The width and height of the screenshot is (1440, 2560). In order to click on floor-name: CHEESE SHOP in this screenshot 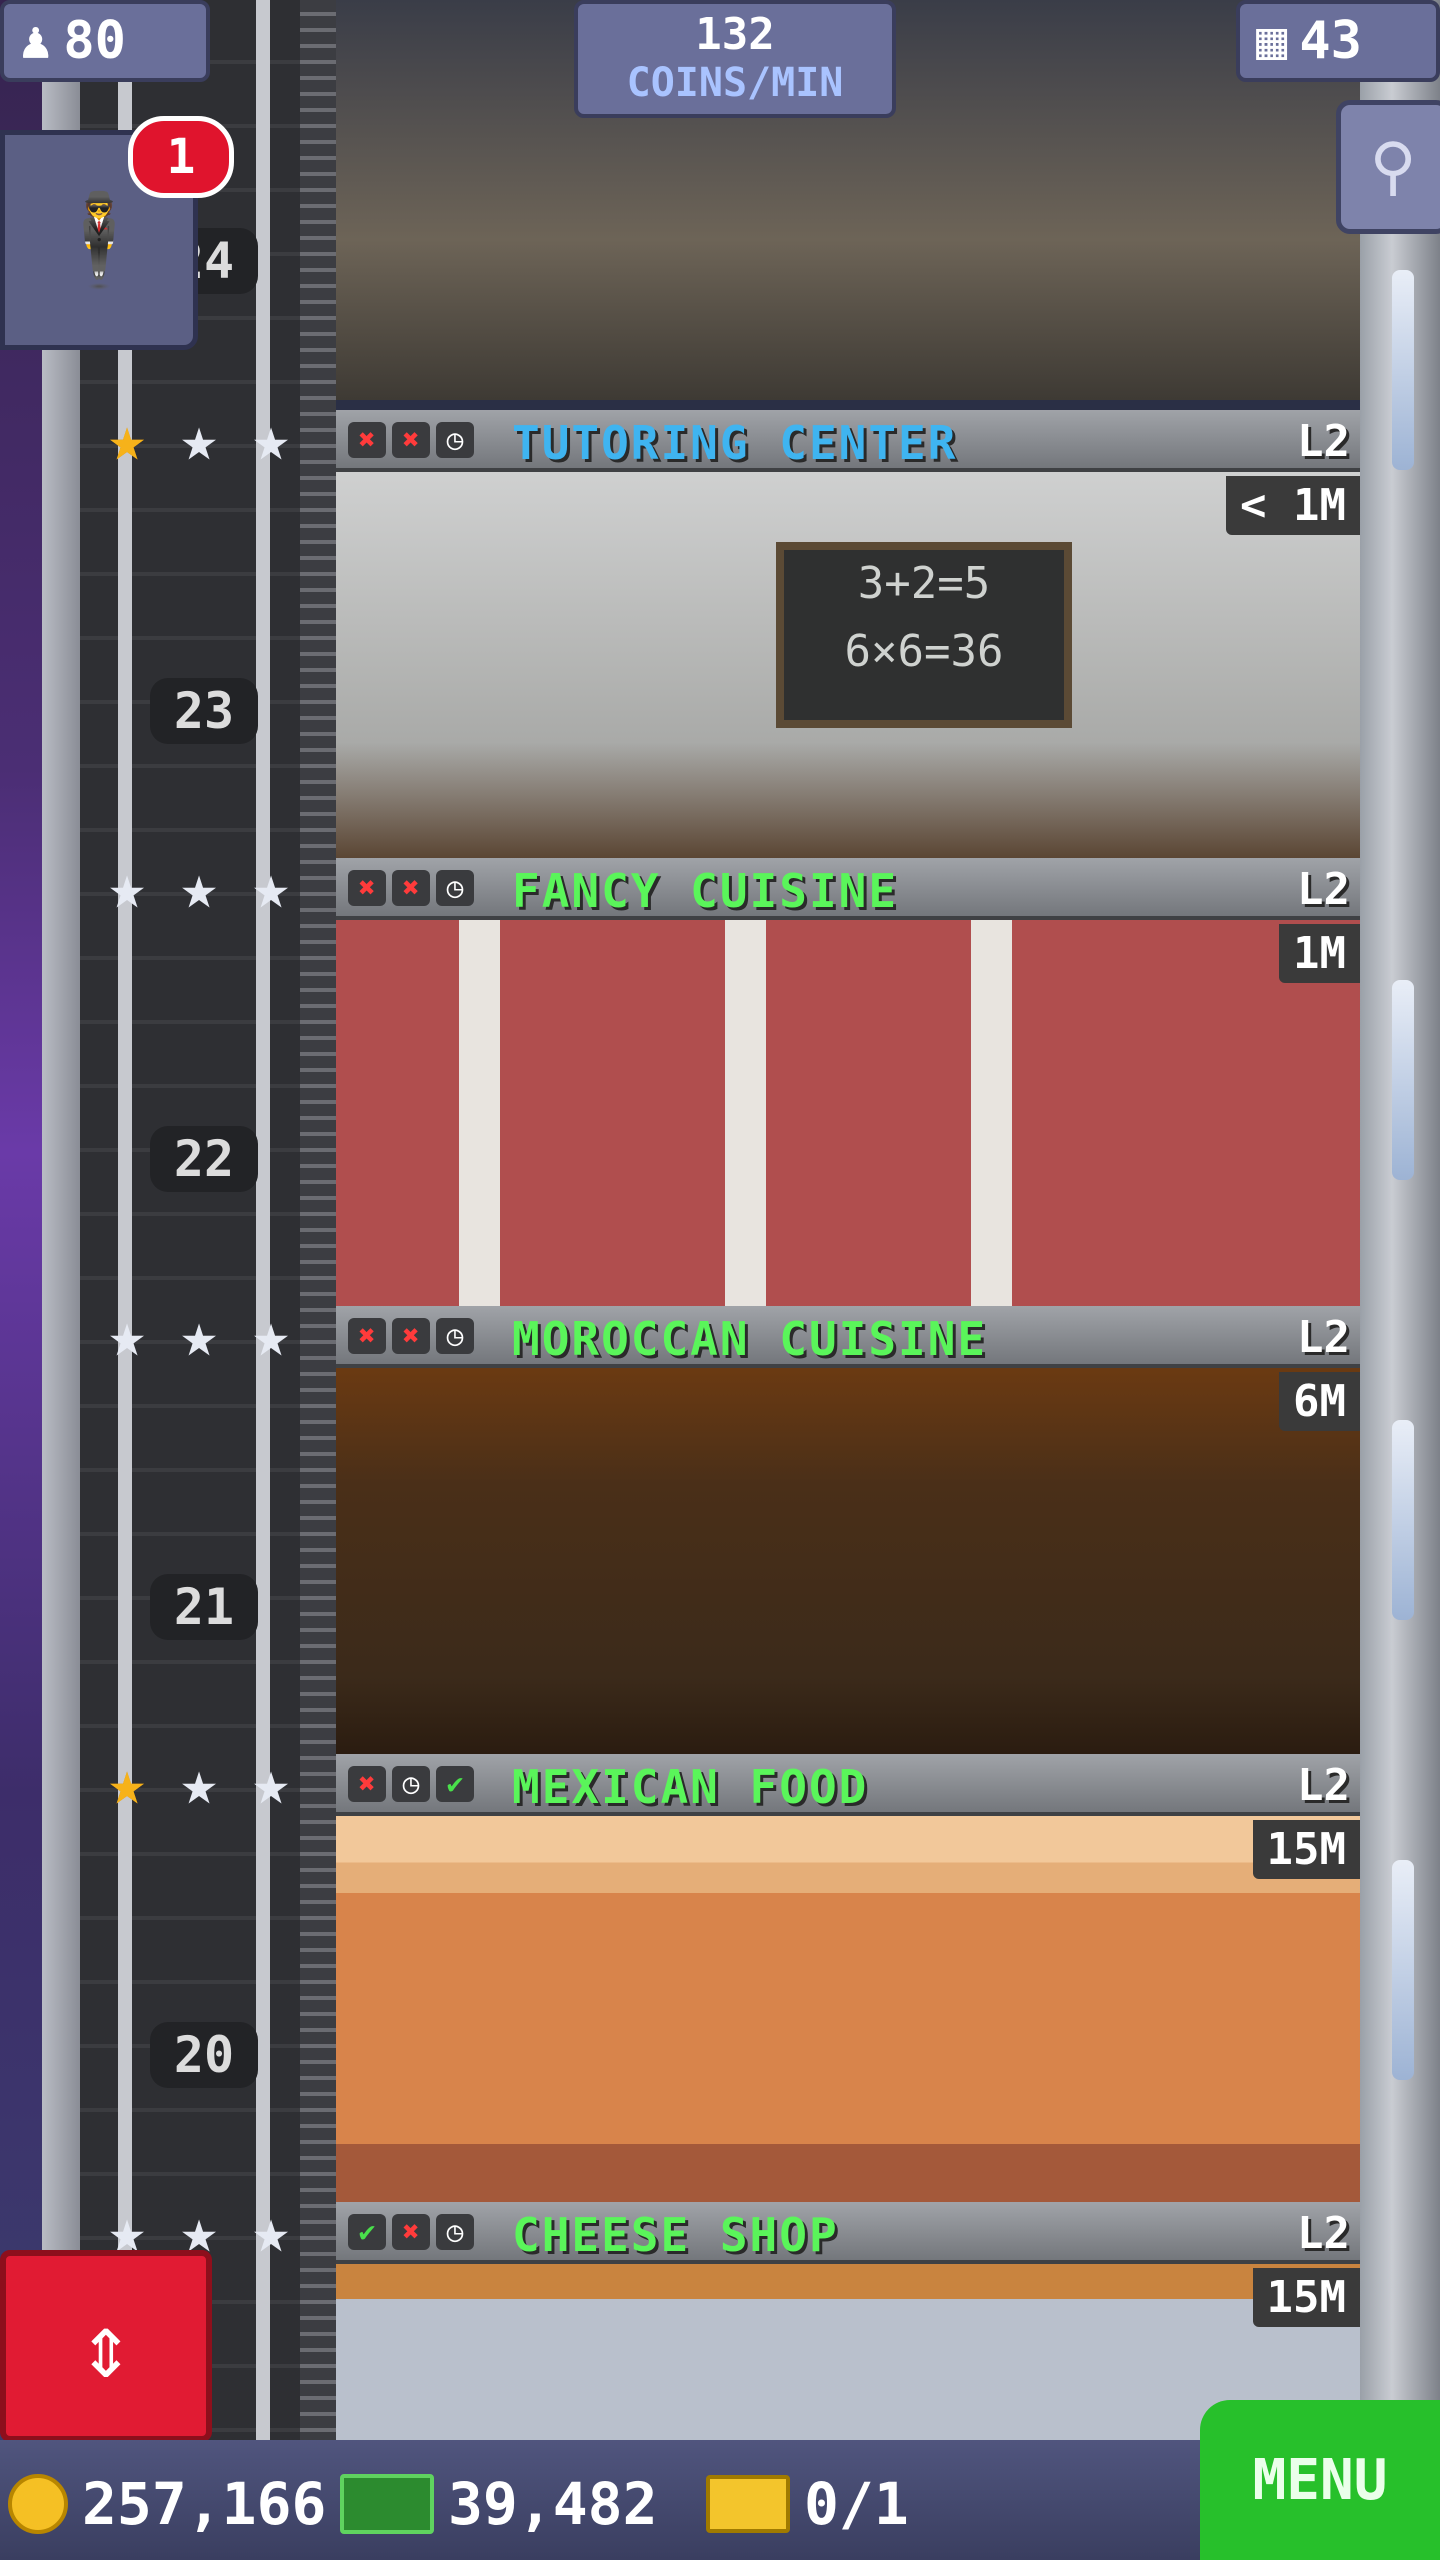, I will do `click(675, 2235)`.